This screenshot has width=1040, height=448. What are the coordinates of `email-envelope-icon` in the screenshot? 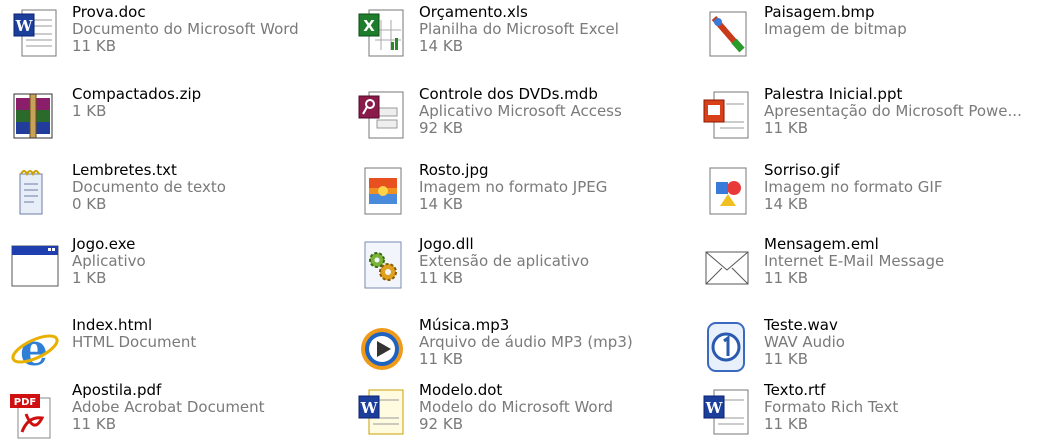 It's located at (728, 266).